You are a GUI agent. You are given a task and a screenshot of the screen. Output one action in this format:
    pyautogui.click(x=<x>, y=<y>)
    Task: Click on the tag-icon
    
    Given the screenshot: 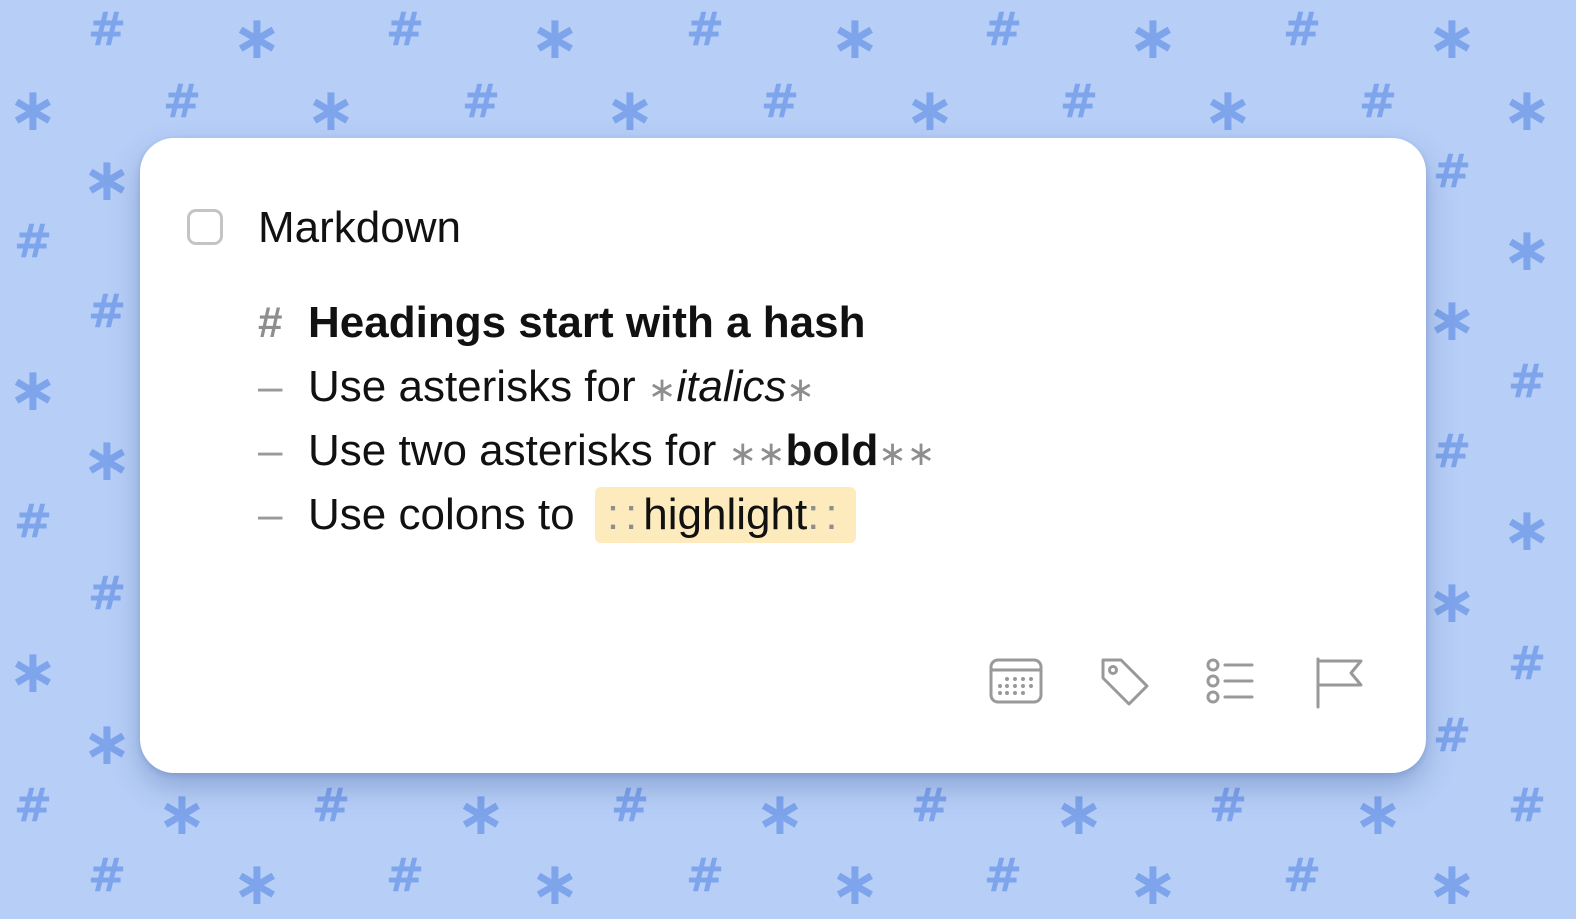 What is the action you would take?
    pyautogui.click(x=1125, y=682)
    